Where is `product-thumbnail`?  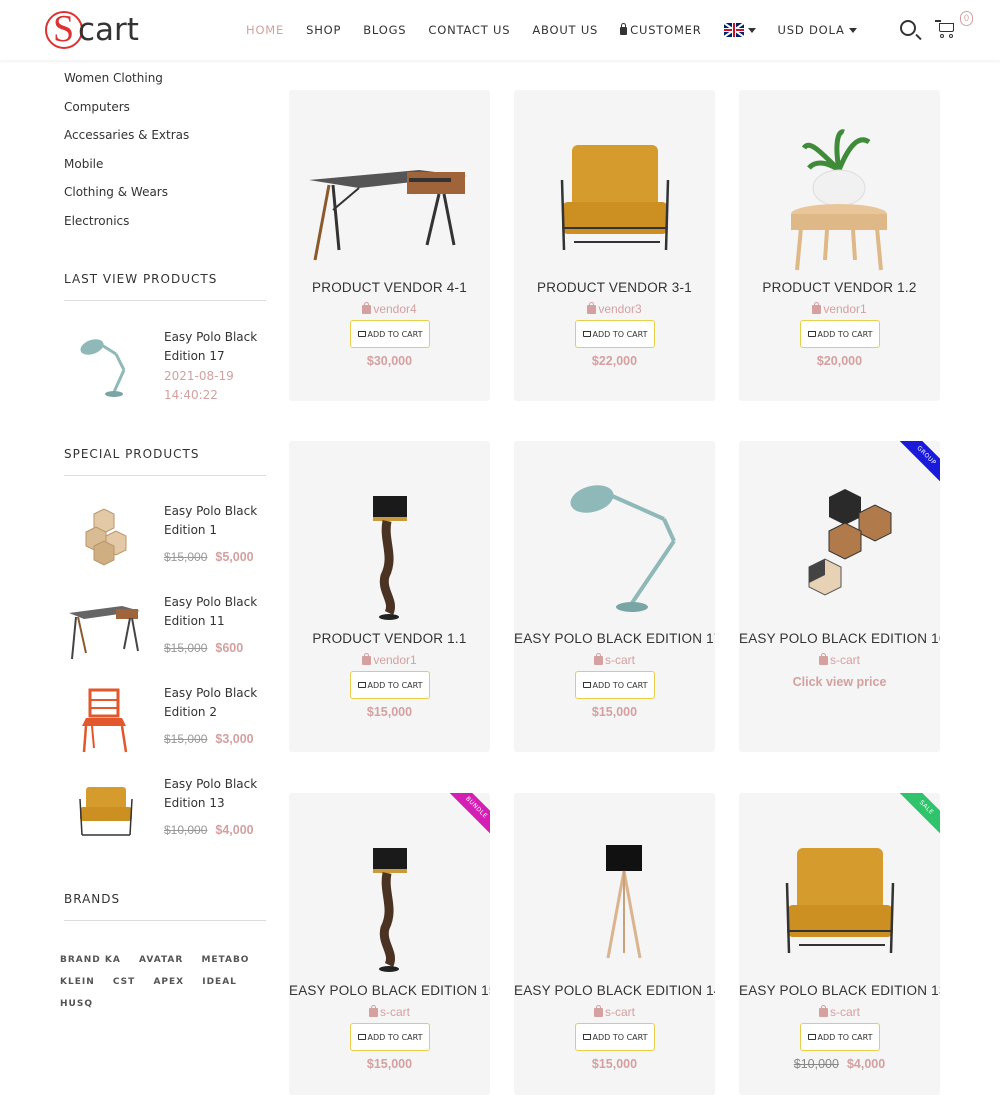
product-thumbnail is located at coordinates (103, 368).